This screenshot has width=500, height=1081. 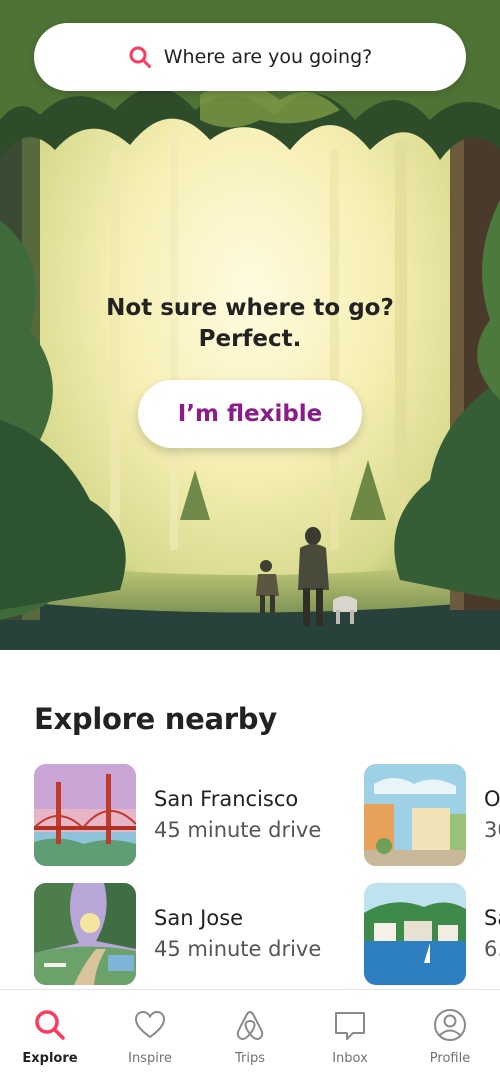 I want to click on nearby-card-san-jose: San Jose 45 minute drive, so click(x=177, y=934).